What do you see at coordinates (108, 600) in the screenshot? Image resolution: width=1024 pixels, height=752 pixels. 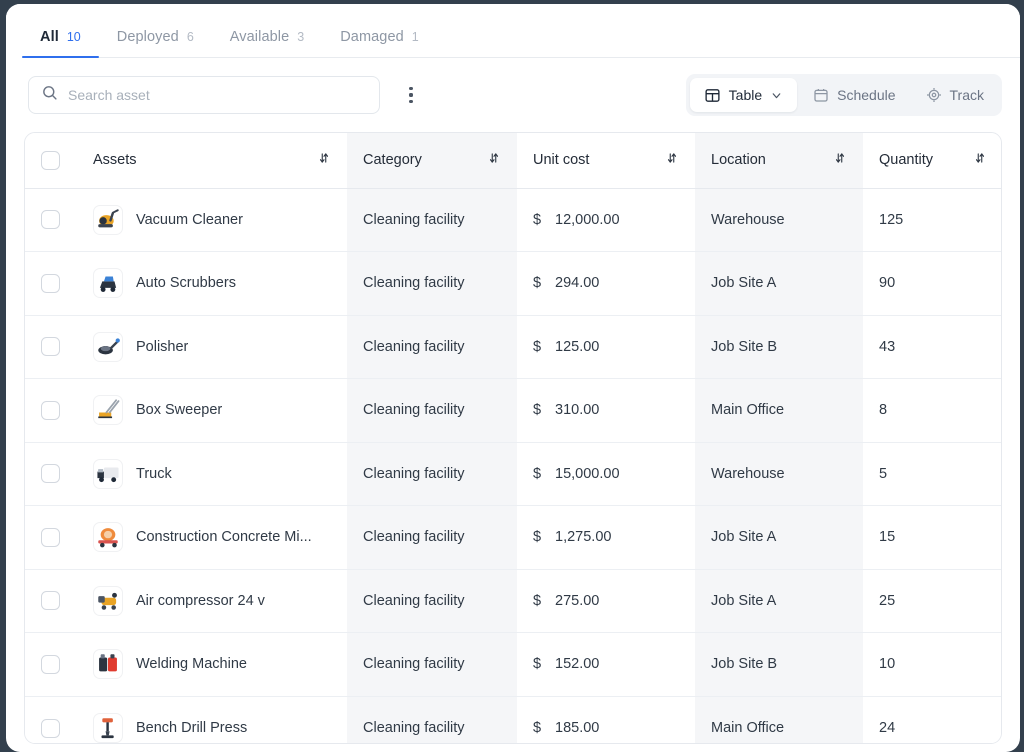 I see `air-compressor-photo` at bounding box center [108, 600].